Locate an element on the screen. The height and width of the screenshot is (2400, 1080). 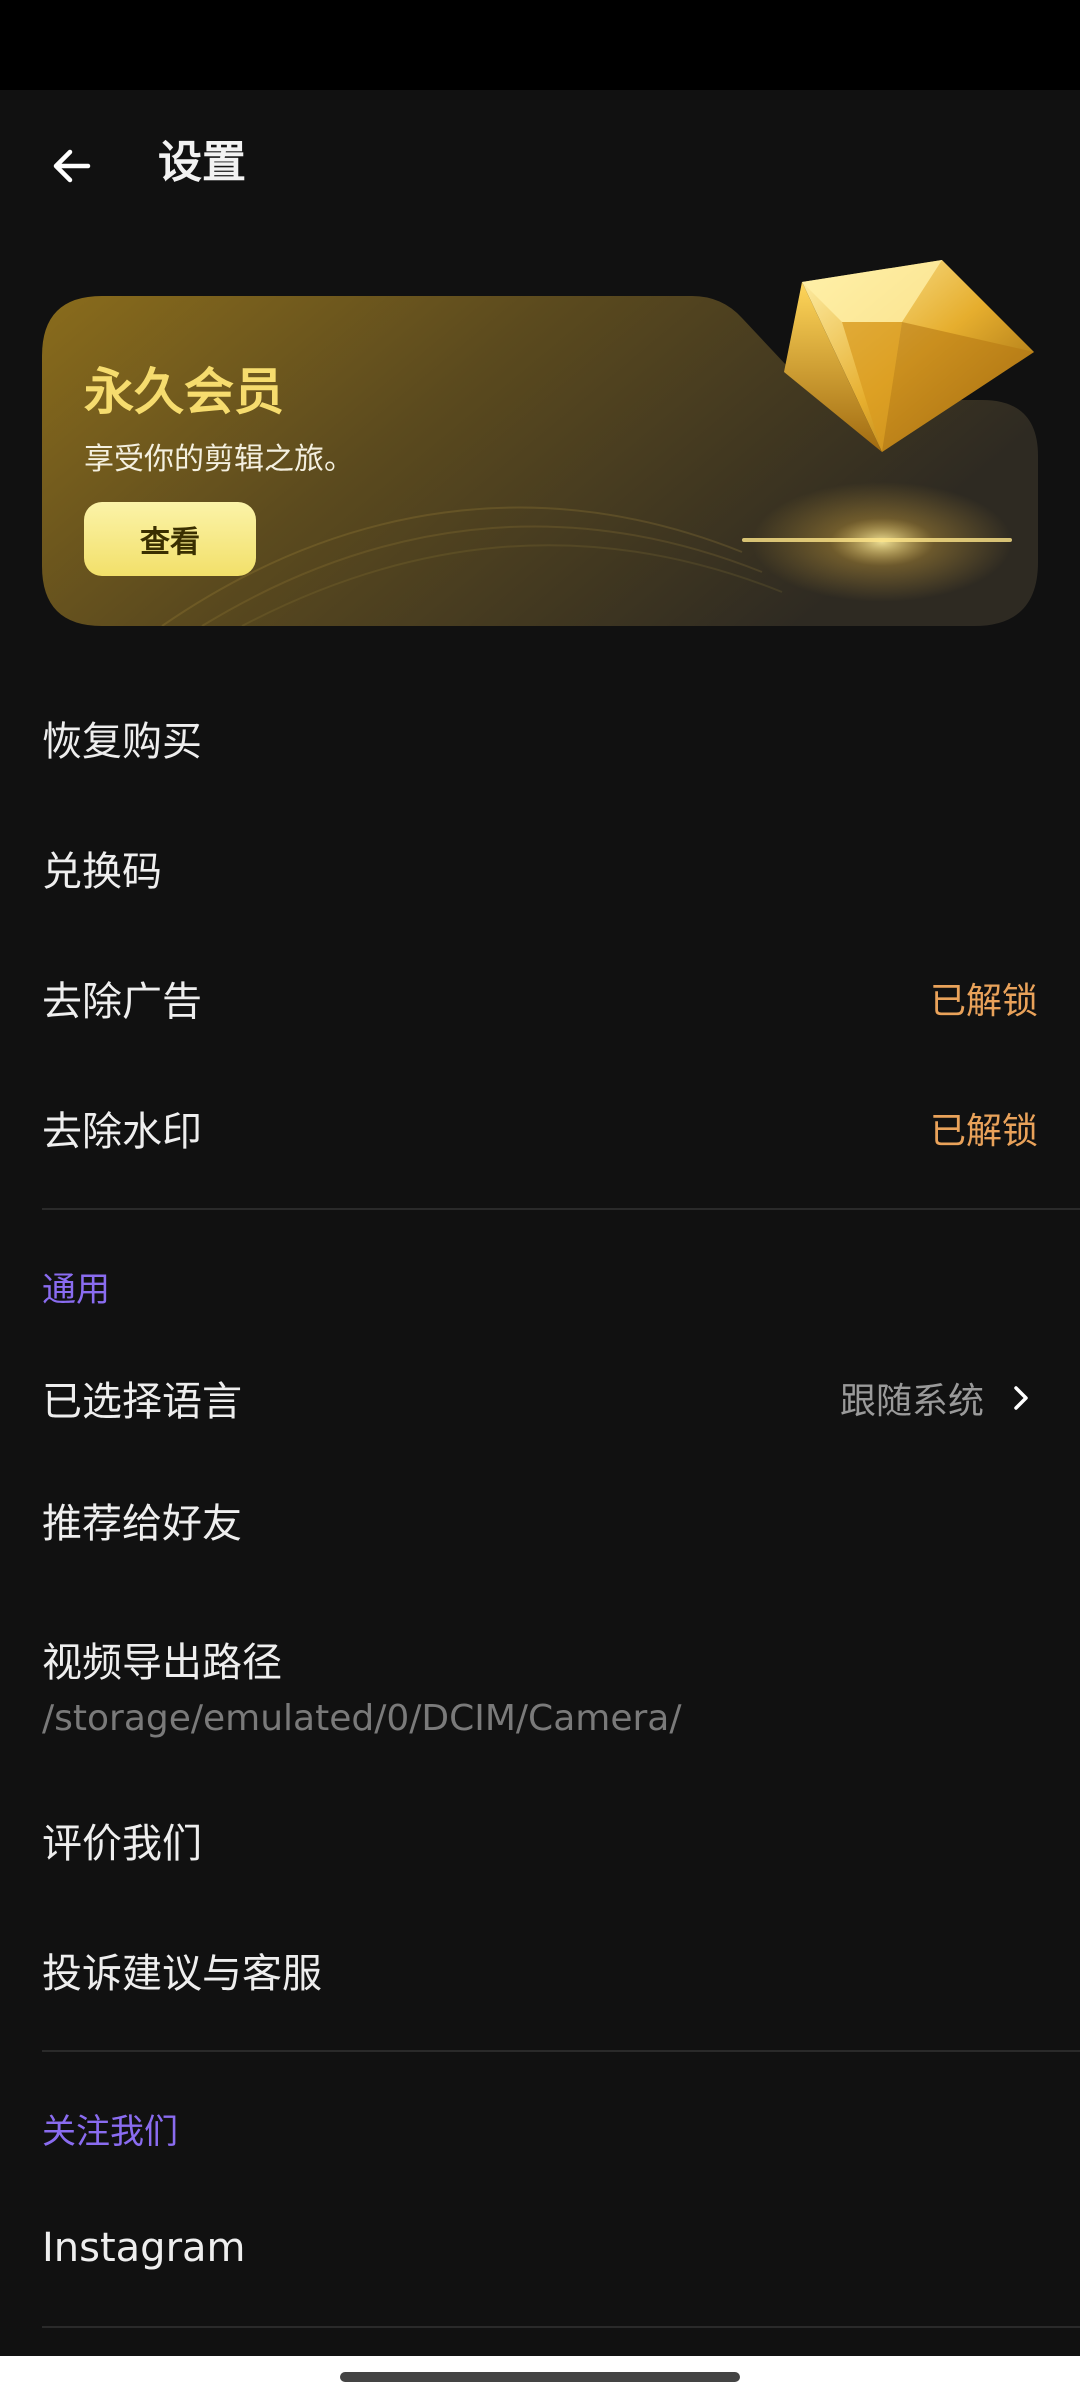
section-header-general: 通用 is located at coordinates (76, 1290).